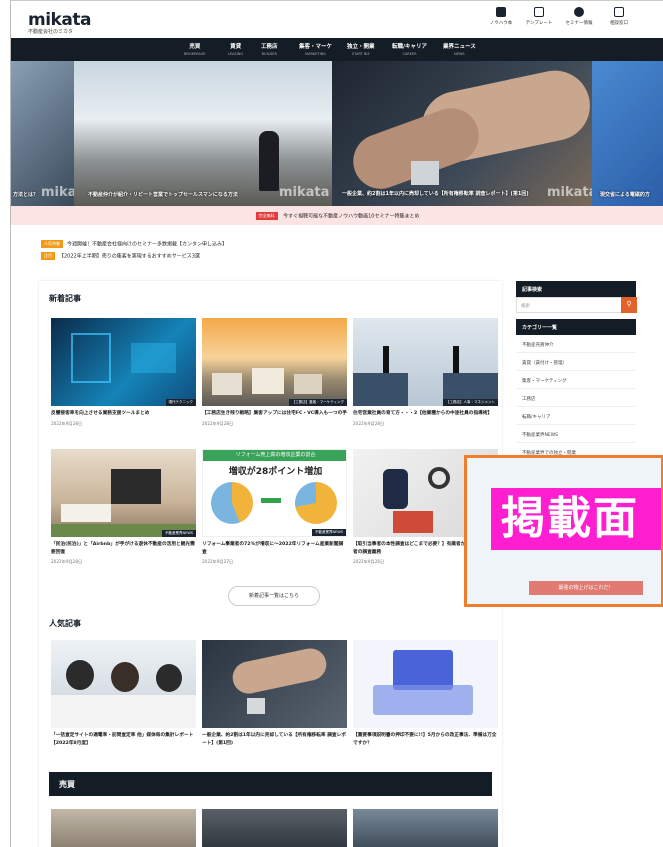 This screenshot has height=847, width=663. I want to click on site-logo: mikata, so click(59, 20).